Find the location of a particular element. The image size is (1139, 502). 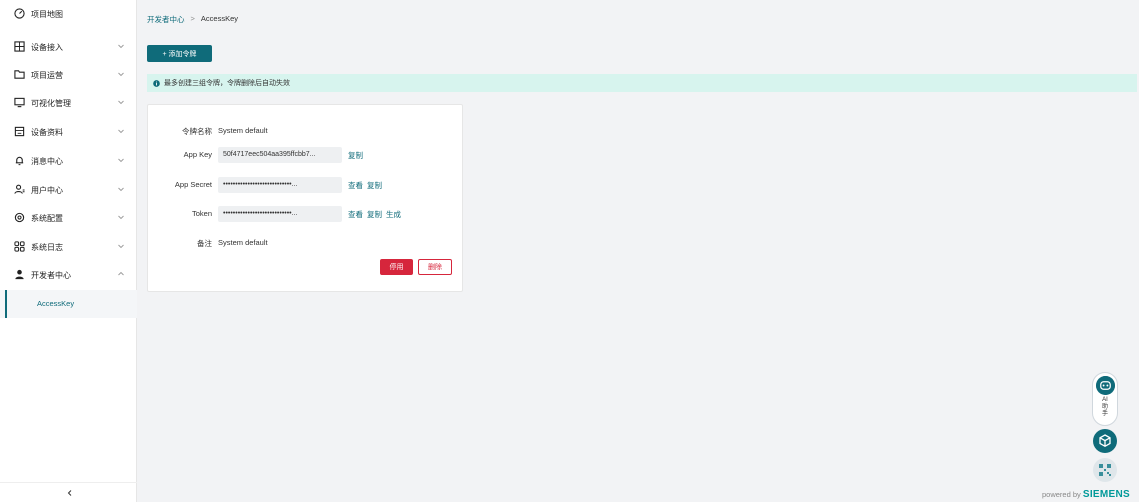

sidebar-item-label: 项目地图 is located at coordinates (47, 14).